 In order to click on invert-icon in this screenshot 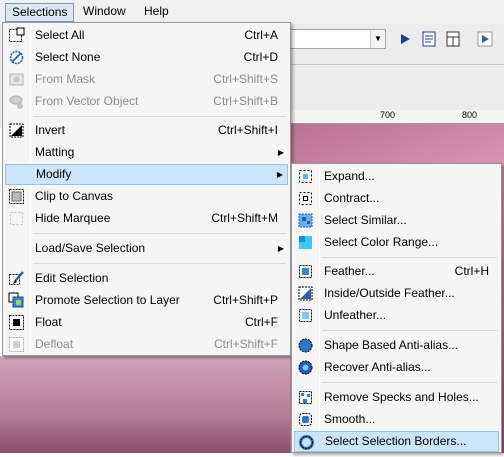, I will do `click(16, 130)`.